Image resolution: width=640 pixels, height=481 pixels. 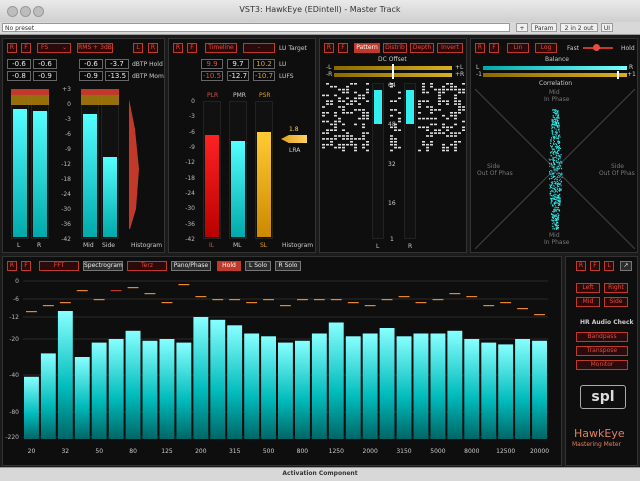 I want to click on r-solo-button: R Solo, so click(x=288, y=266).